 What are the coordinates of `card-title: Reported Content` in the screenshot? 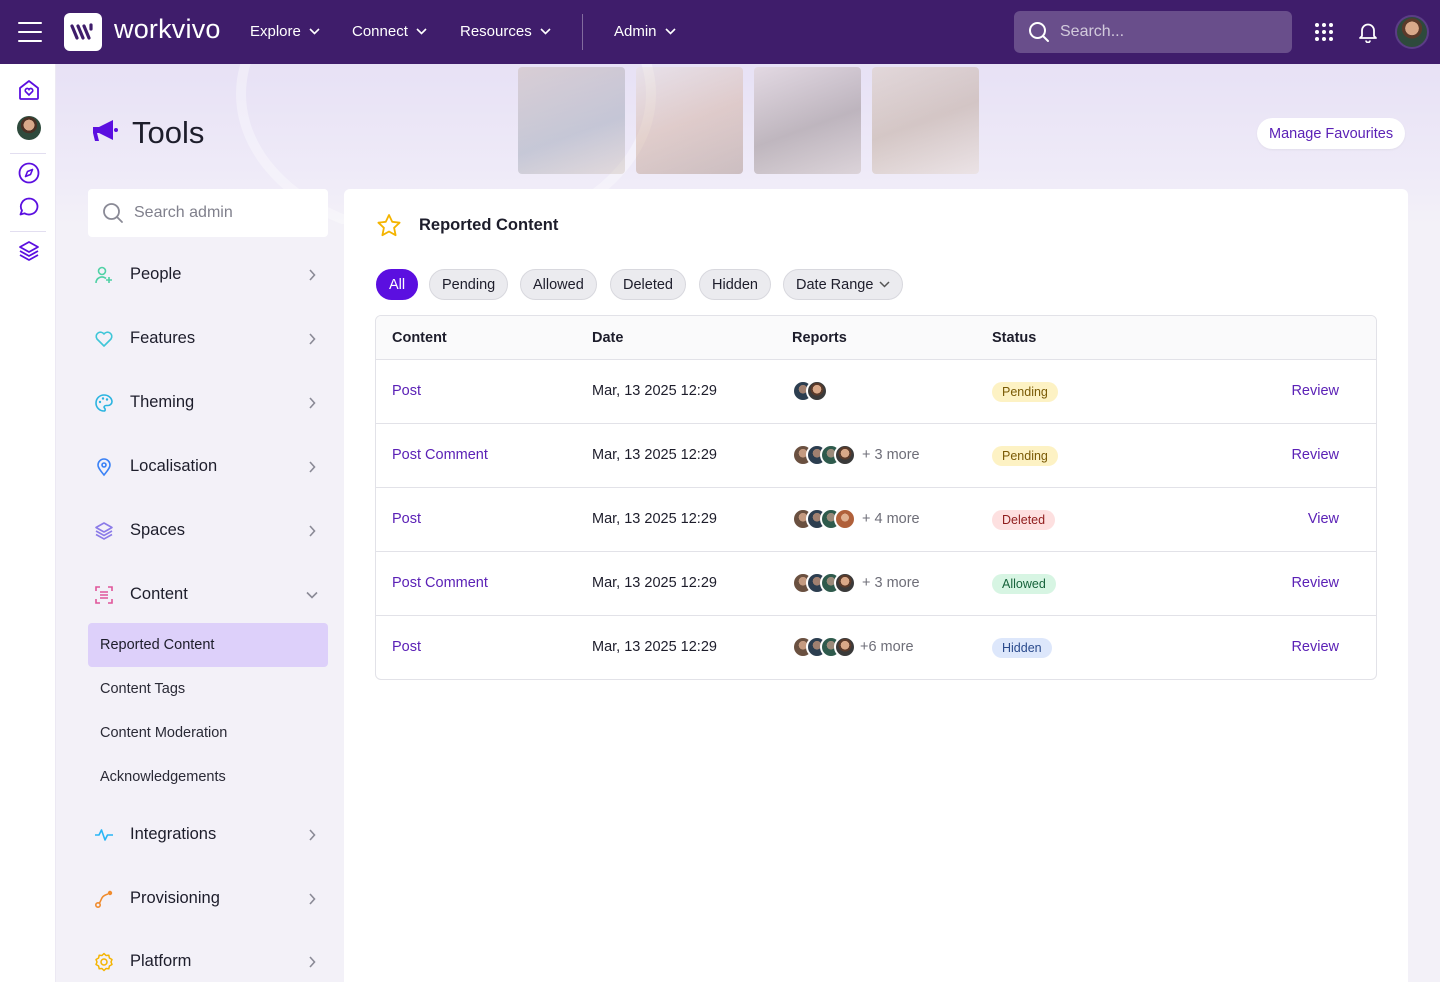 It's located at (489, 225).